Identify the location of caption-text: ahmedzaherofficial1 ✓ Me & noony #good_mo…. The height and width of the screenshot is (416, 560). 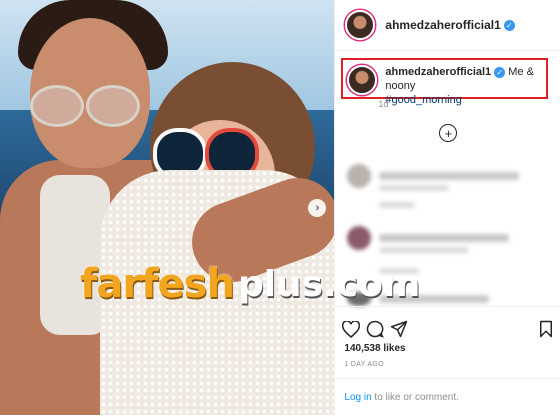
(465, 86).